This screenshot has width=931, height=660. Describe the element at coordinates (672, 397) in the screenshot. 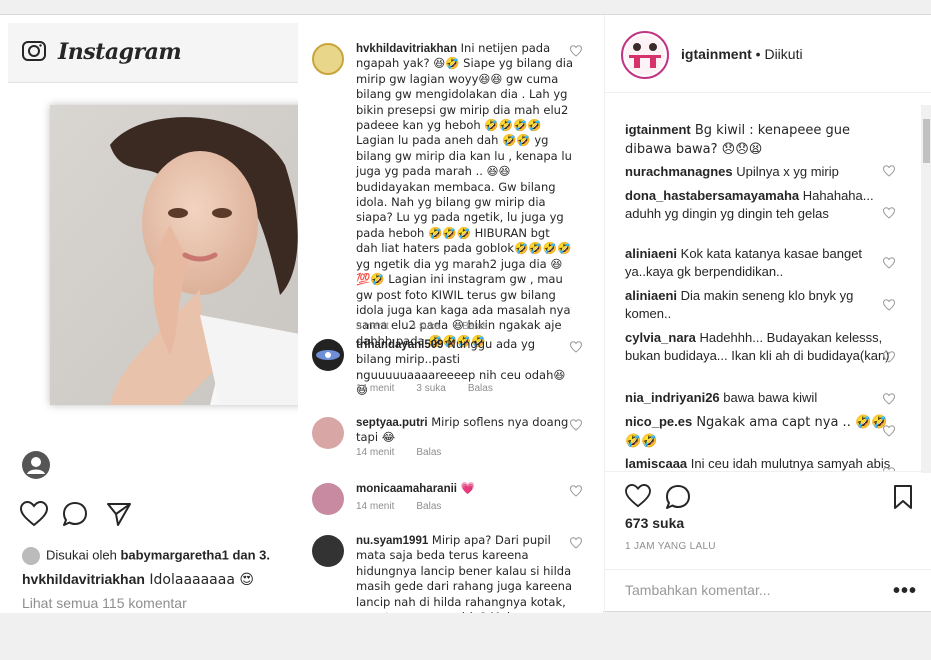

I see `comment-username: nia_indriyani26` at that location.